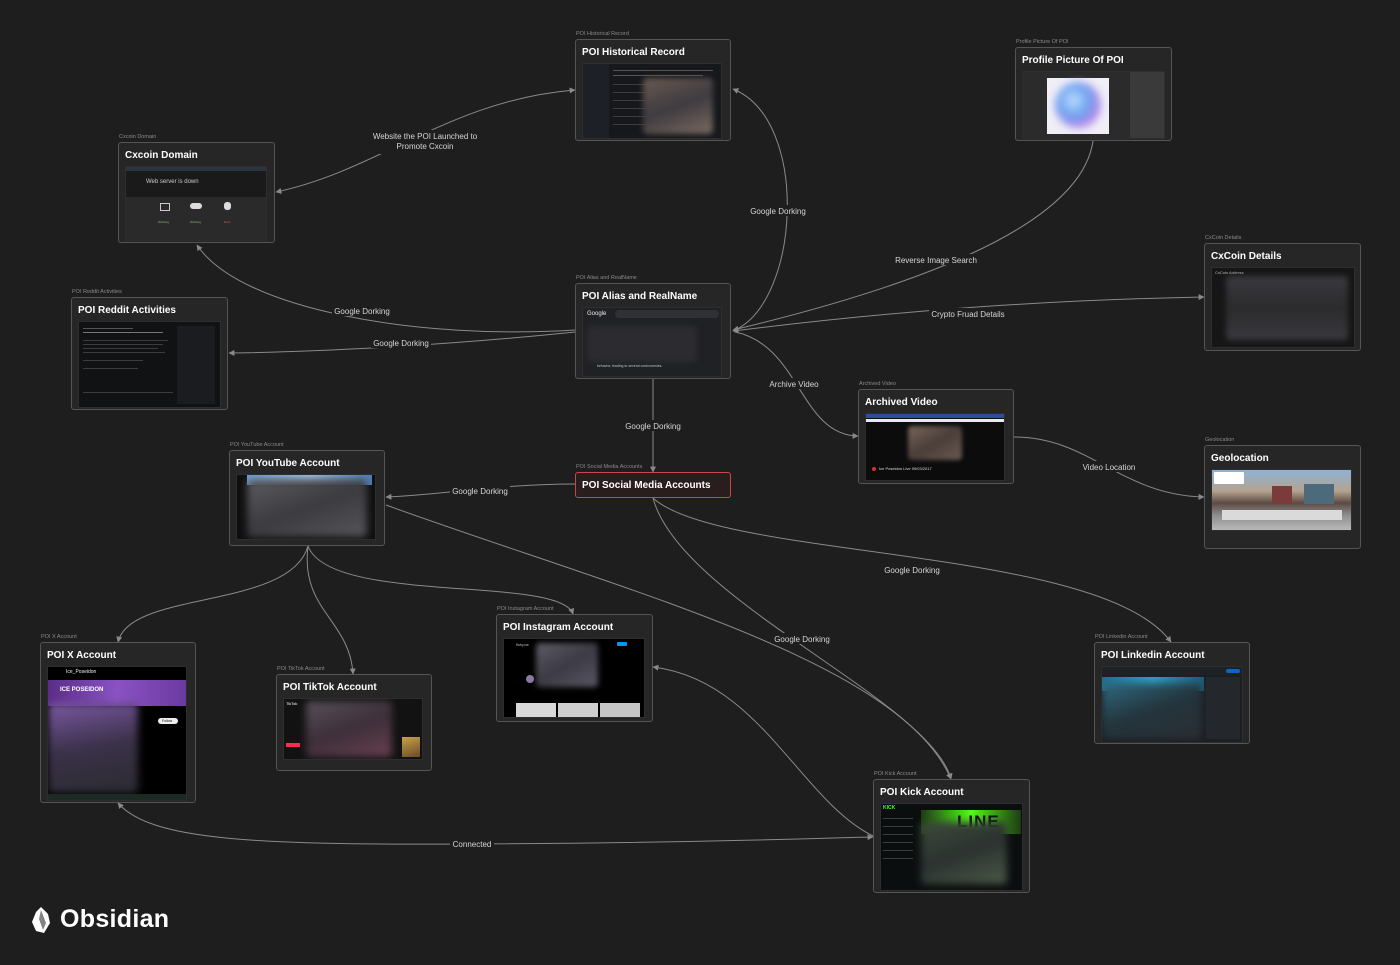  What do you see at coordinates (1042, 42) in the screenshot?
I see `node-tag: Profile Picture Of POI` at bounding box center [1042, 42].